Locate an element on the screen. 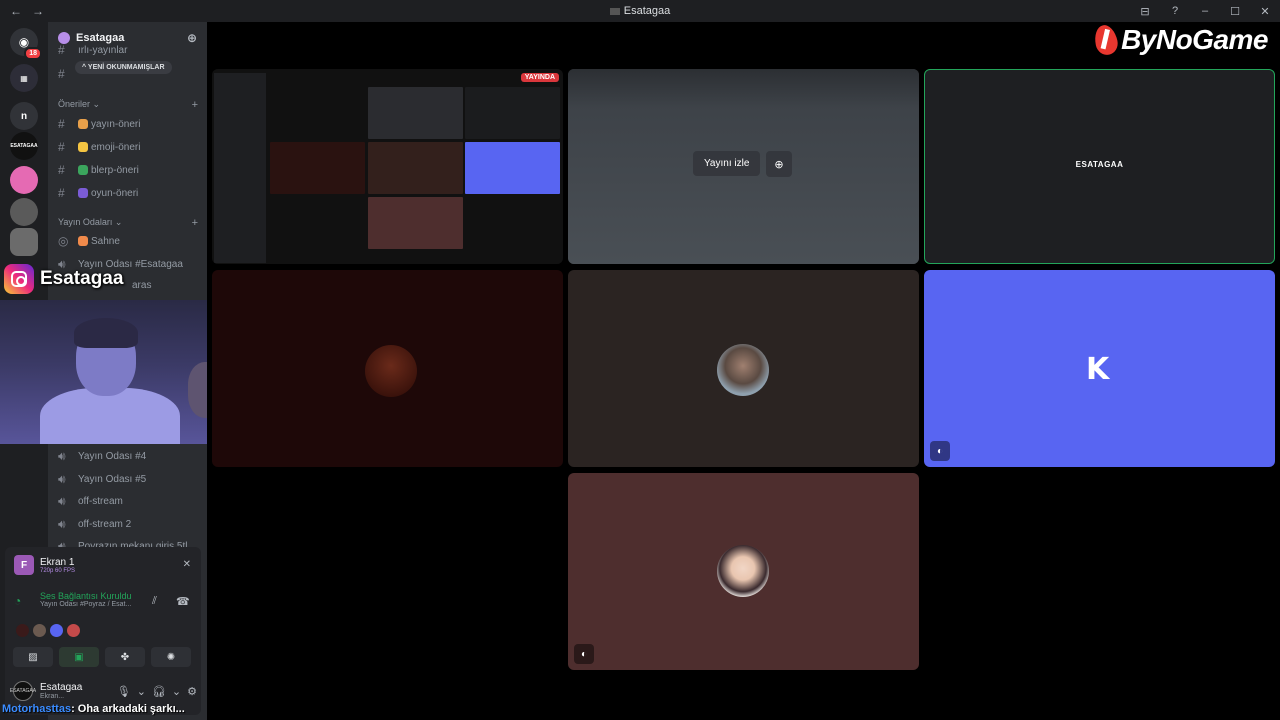 This screenshot has width=1280, height=720. instagram-handle: Esatagaa is located at coordinates (82, 278).